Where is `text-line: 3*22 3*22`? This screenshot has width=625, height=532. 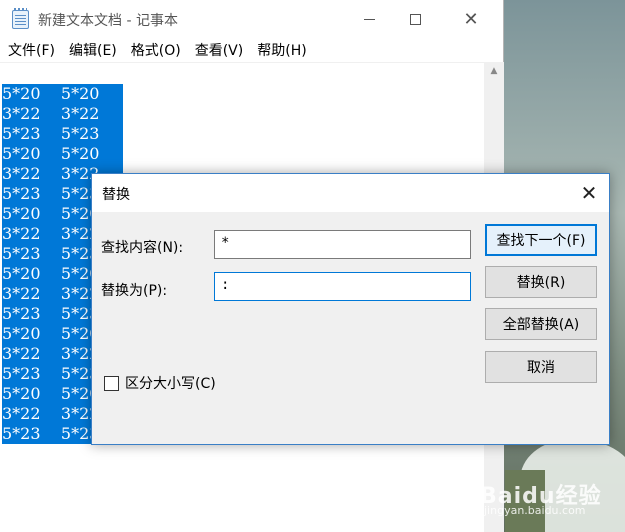
text-line: 3*22 3*22 is located at coordinates (62, 114).